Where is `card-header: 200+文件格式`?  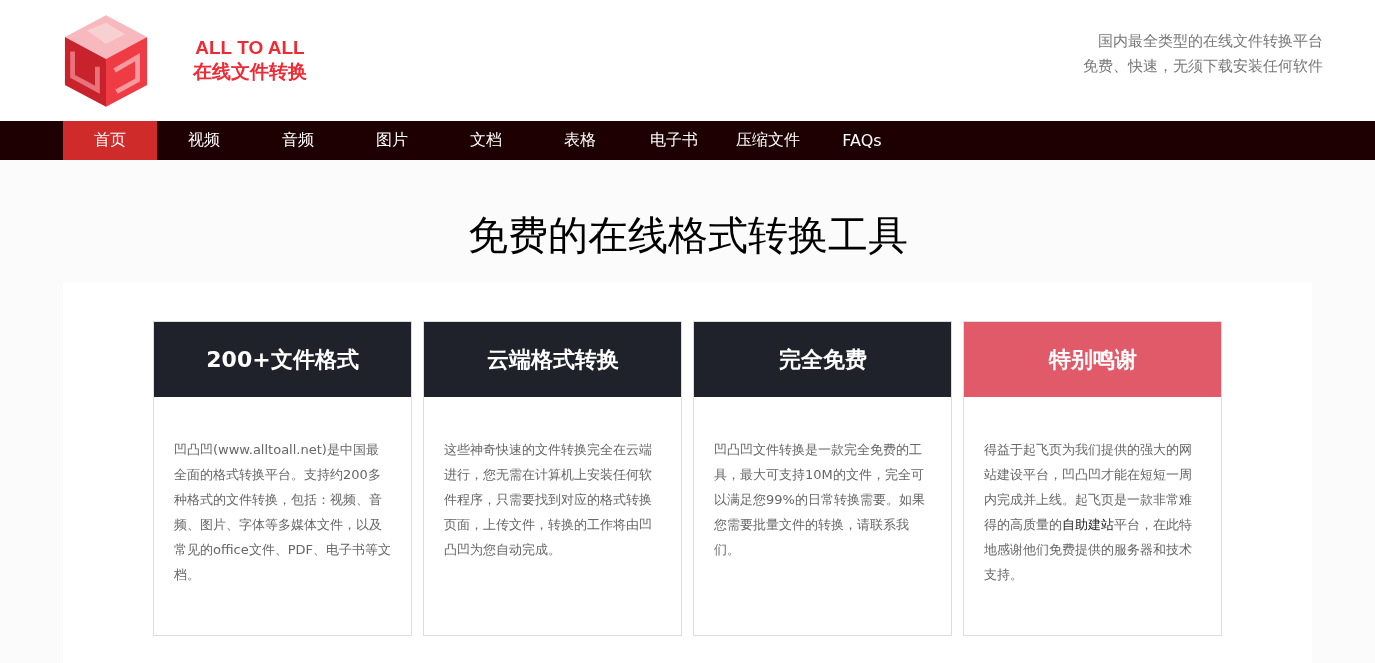 card-header: 200+文件格式 is located at coordinates (282, 359).